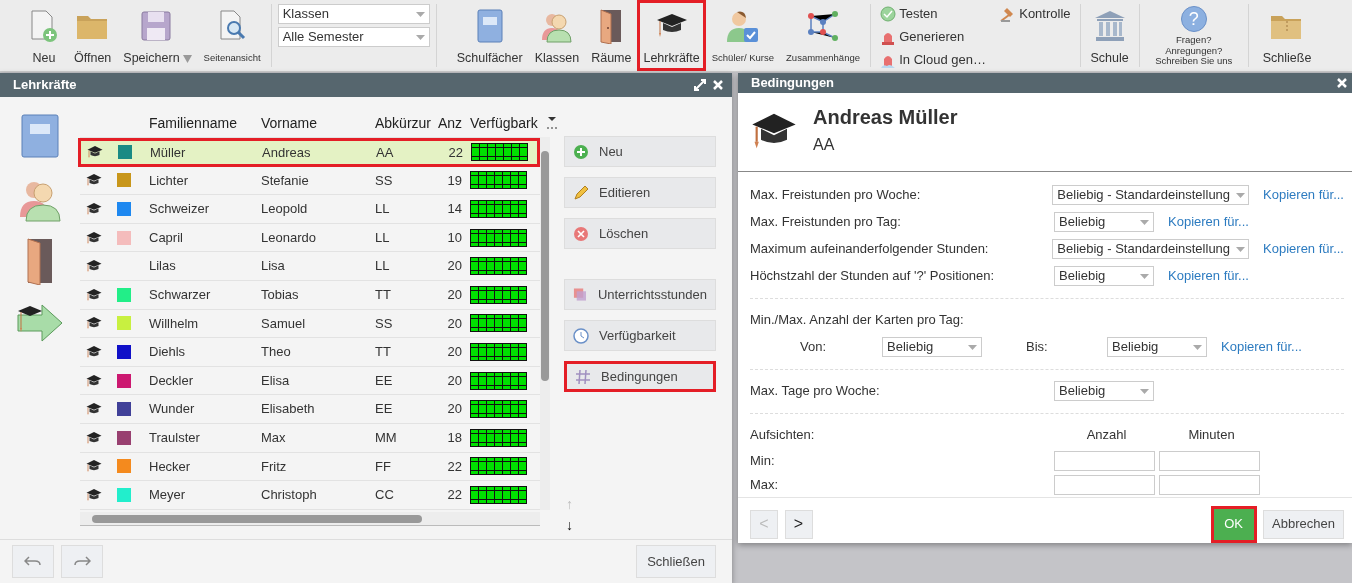 Image resolution: width=1352 pixels, height=583 pixels. Describe the element at coordinates (1287, 35) in the screenshot. I see `toolbar-button: Schließe` at that location.